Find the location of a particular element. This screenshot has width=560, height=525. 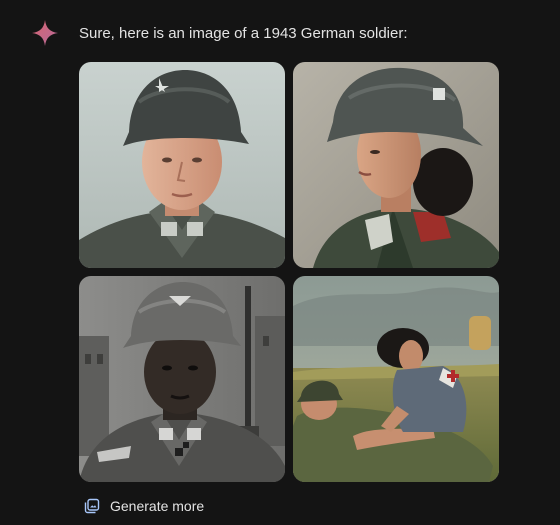

generate-more-button: Generate more is located at coordinates (144, 506).